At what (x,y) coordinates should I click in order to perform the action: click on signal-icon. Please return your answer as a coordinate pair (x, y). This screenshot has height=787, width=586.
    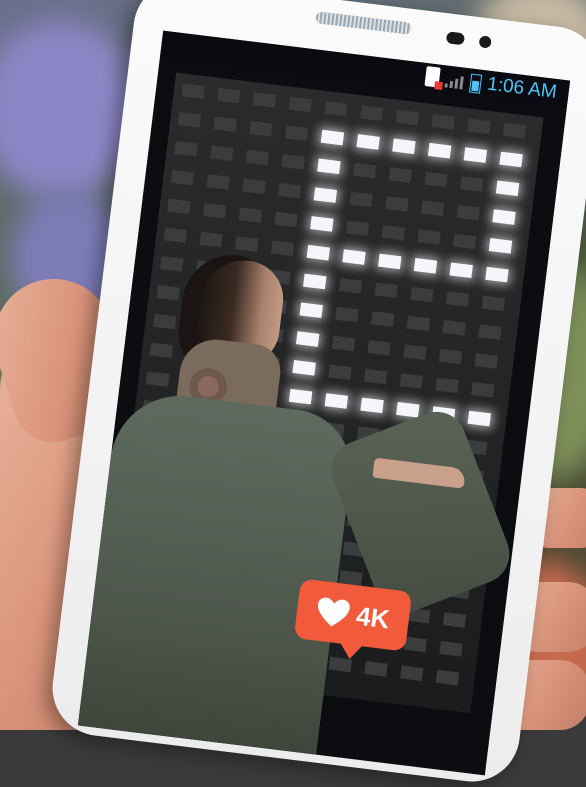
    Looking at the image, I should click on (454, 83).